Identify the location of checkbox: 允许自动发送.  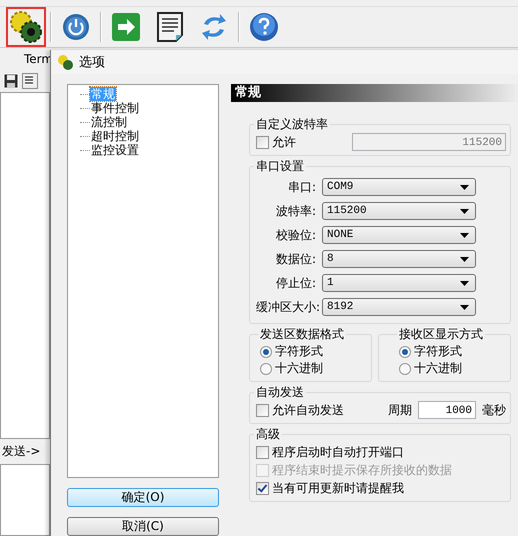
(300, 410).